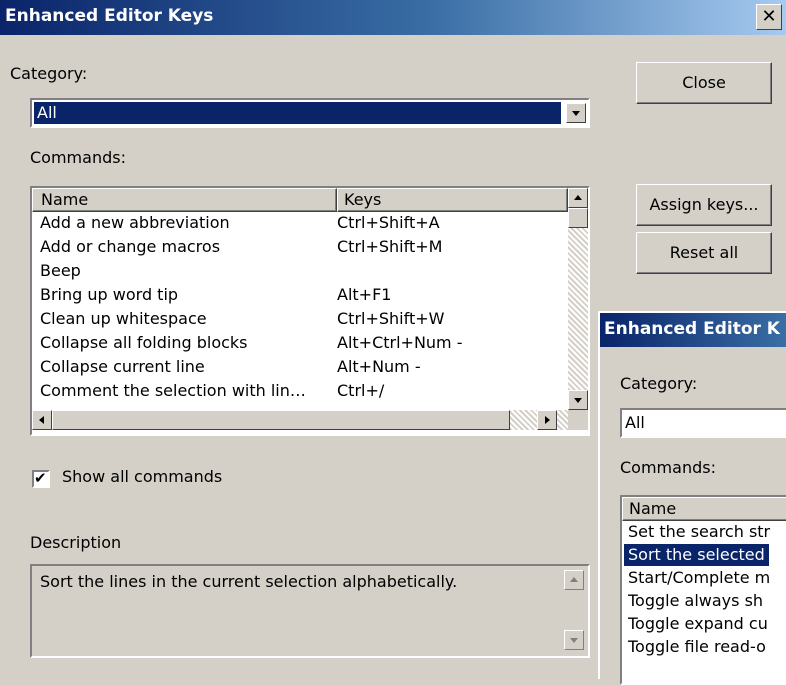 The width and height of the screenshot is (786, 685). What do you see at coordinates (391, 318) in the screenshot?
I see `command-keys: Ctrl+Shift+W` at bounding box center [391, 318].